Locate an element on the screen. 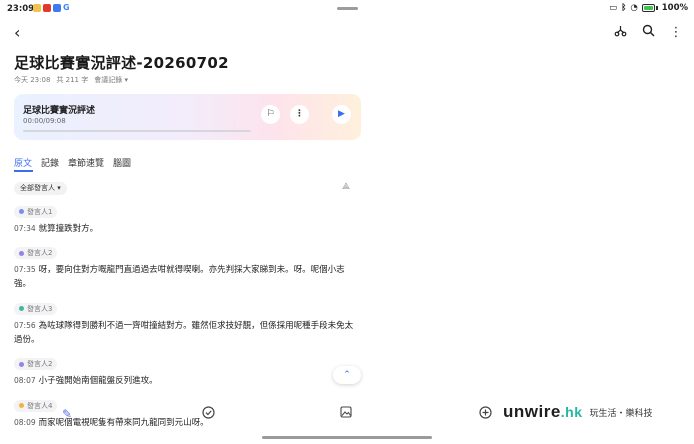 This screenshot has width=694, height=444. player-title: 足球比賽實況評述 is located at coordinates (59, 111).